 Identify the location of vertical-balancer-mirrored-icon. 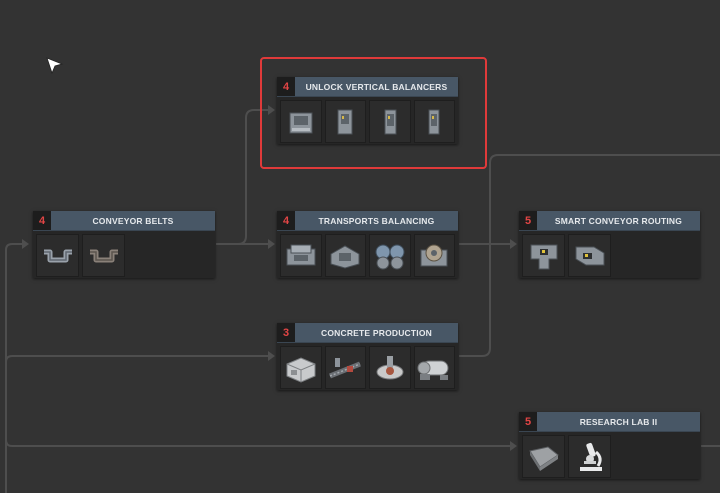
(345, 121).